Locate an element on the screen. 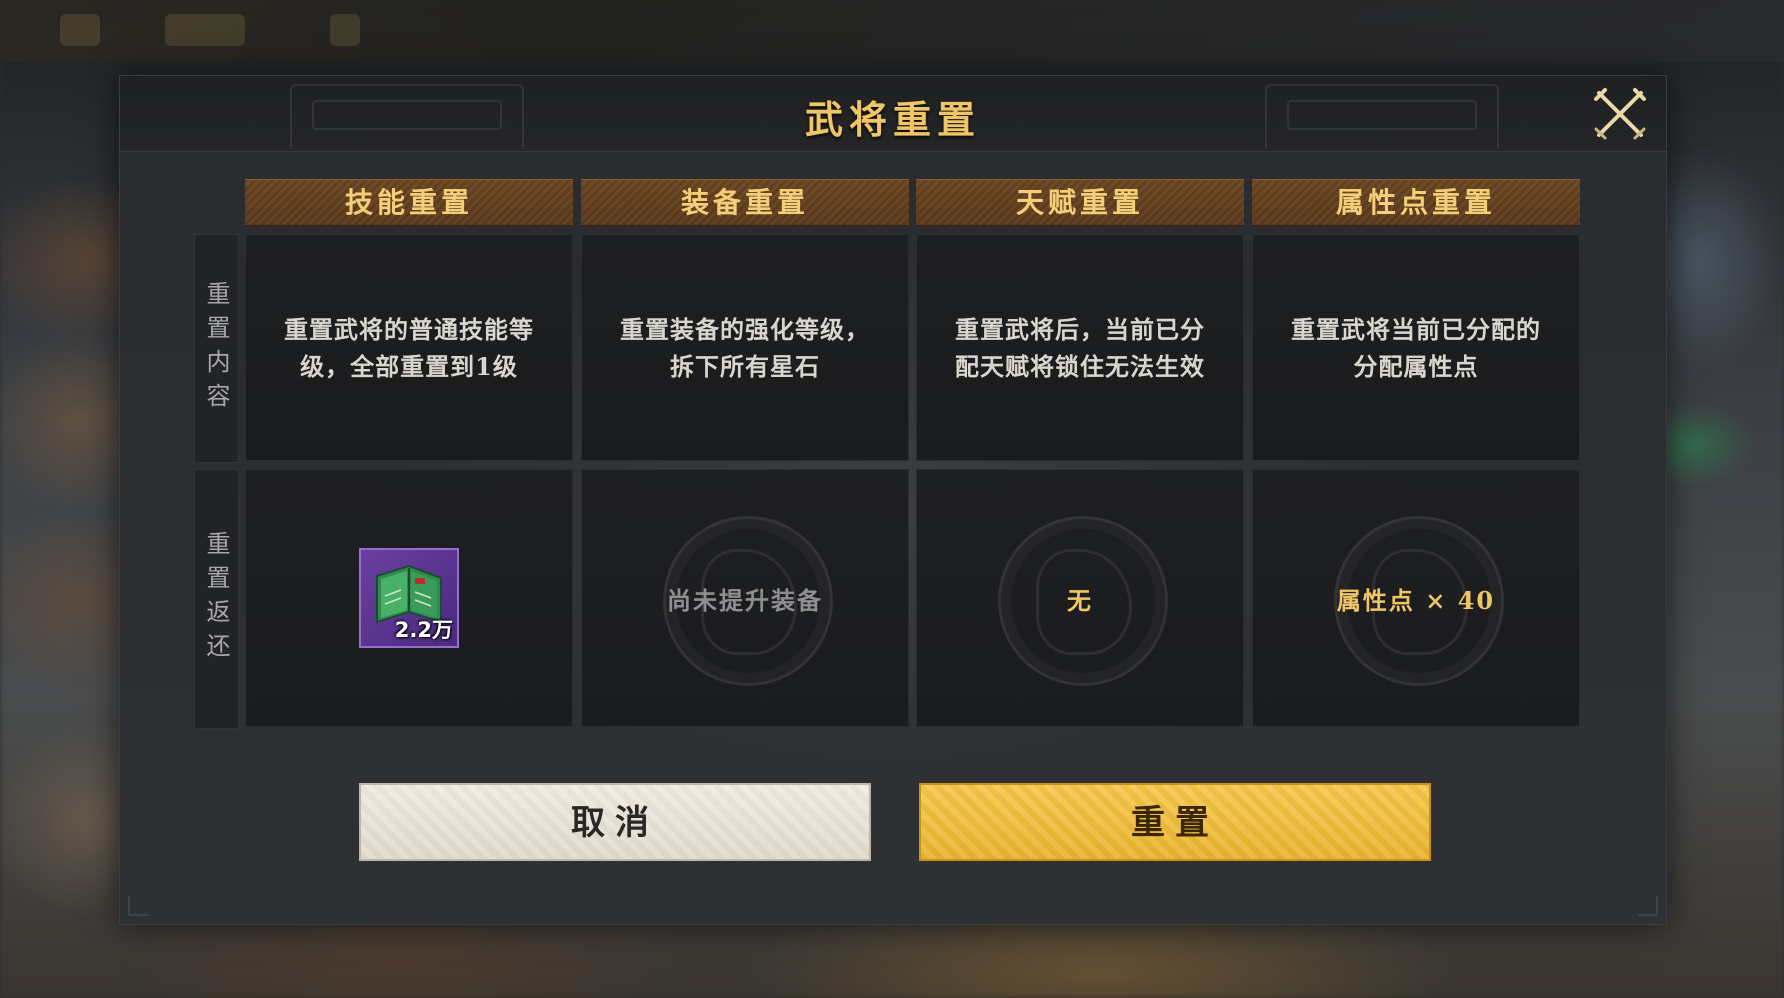 The image size is (1784, 998). row-label-content-text: 重置内容 is located at coordinates (216, 348).